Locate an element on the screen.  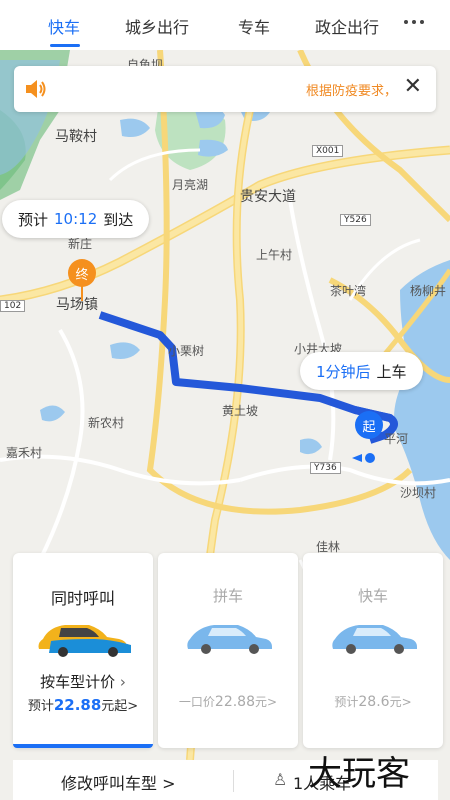
eta-bubble: 预计 10:12 到达 is located at coordinates (76, 219).